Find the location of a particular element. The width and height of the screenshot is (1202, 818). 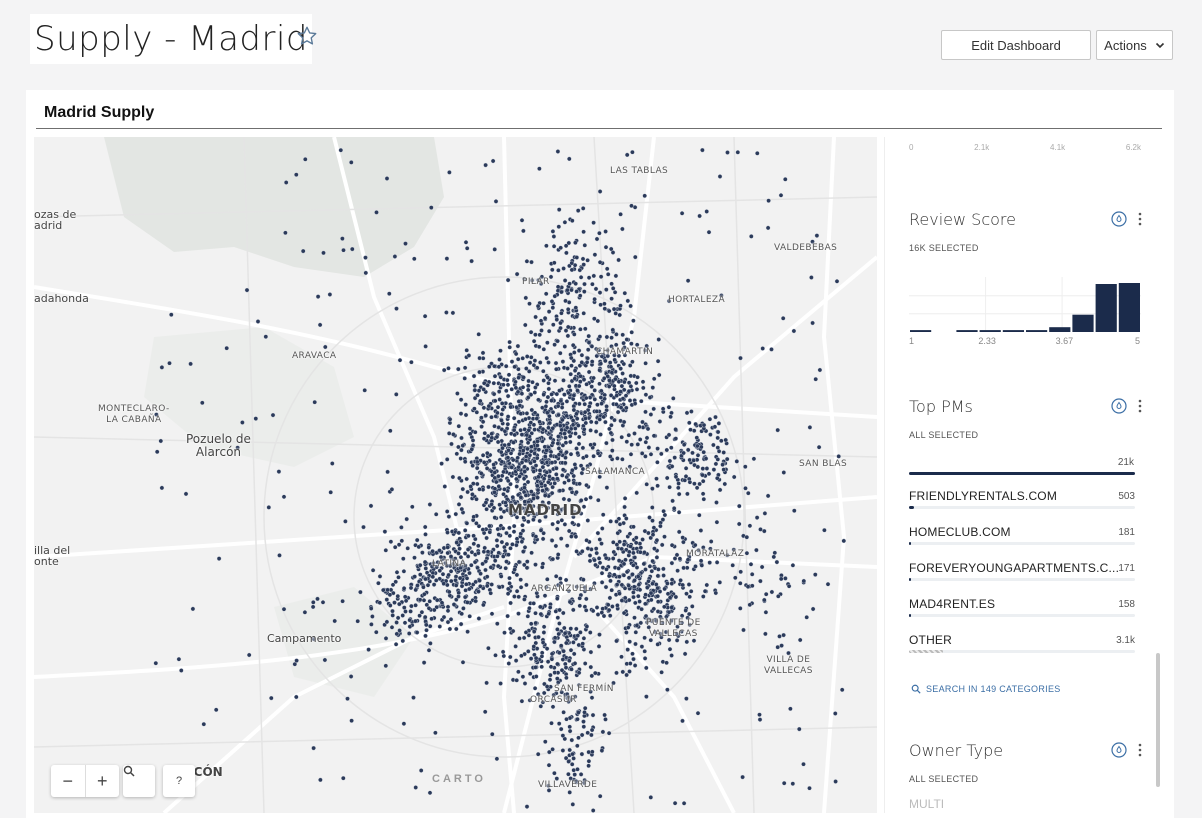

more-options-icon is located at coordinates (1140, 406).